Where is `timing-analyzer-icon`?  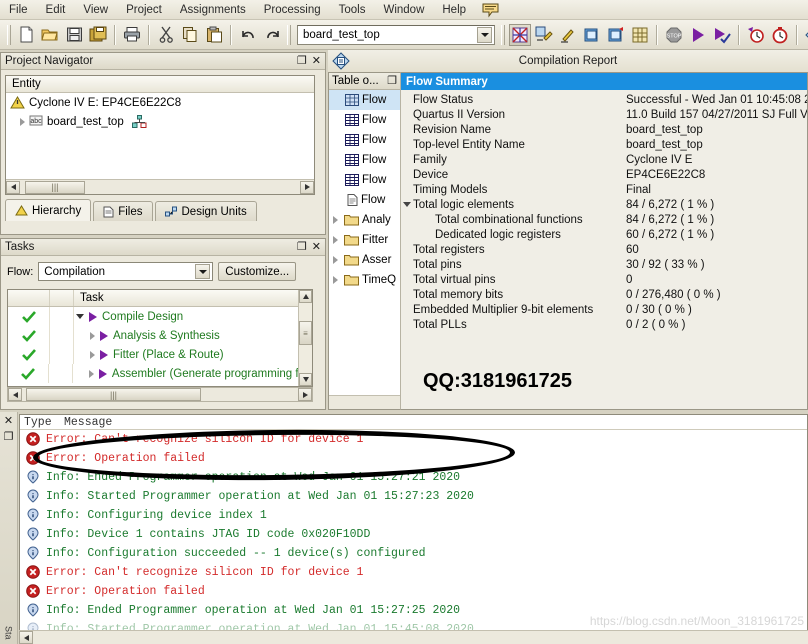 timing-analyzer-icon is located at coordinates (756, 35).